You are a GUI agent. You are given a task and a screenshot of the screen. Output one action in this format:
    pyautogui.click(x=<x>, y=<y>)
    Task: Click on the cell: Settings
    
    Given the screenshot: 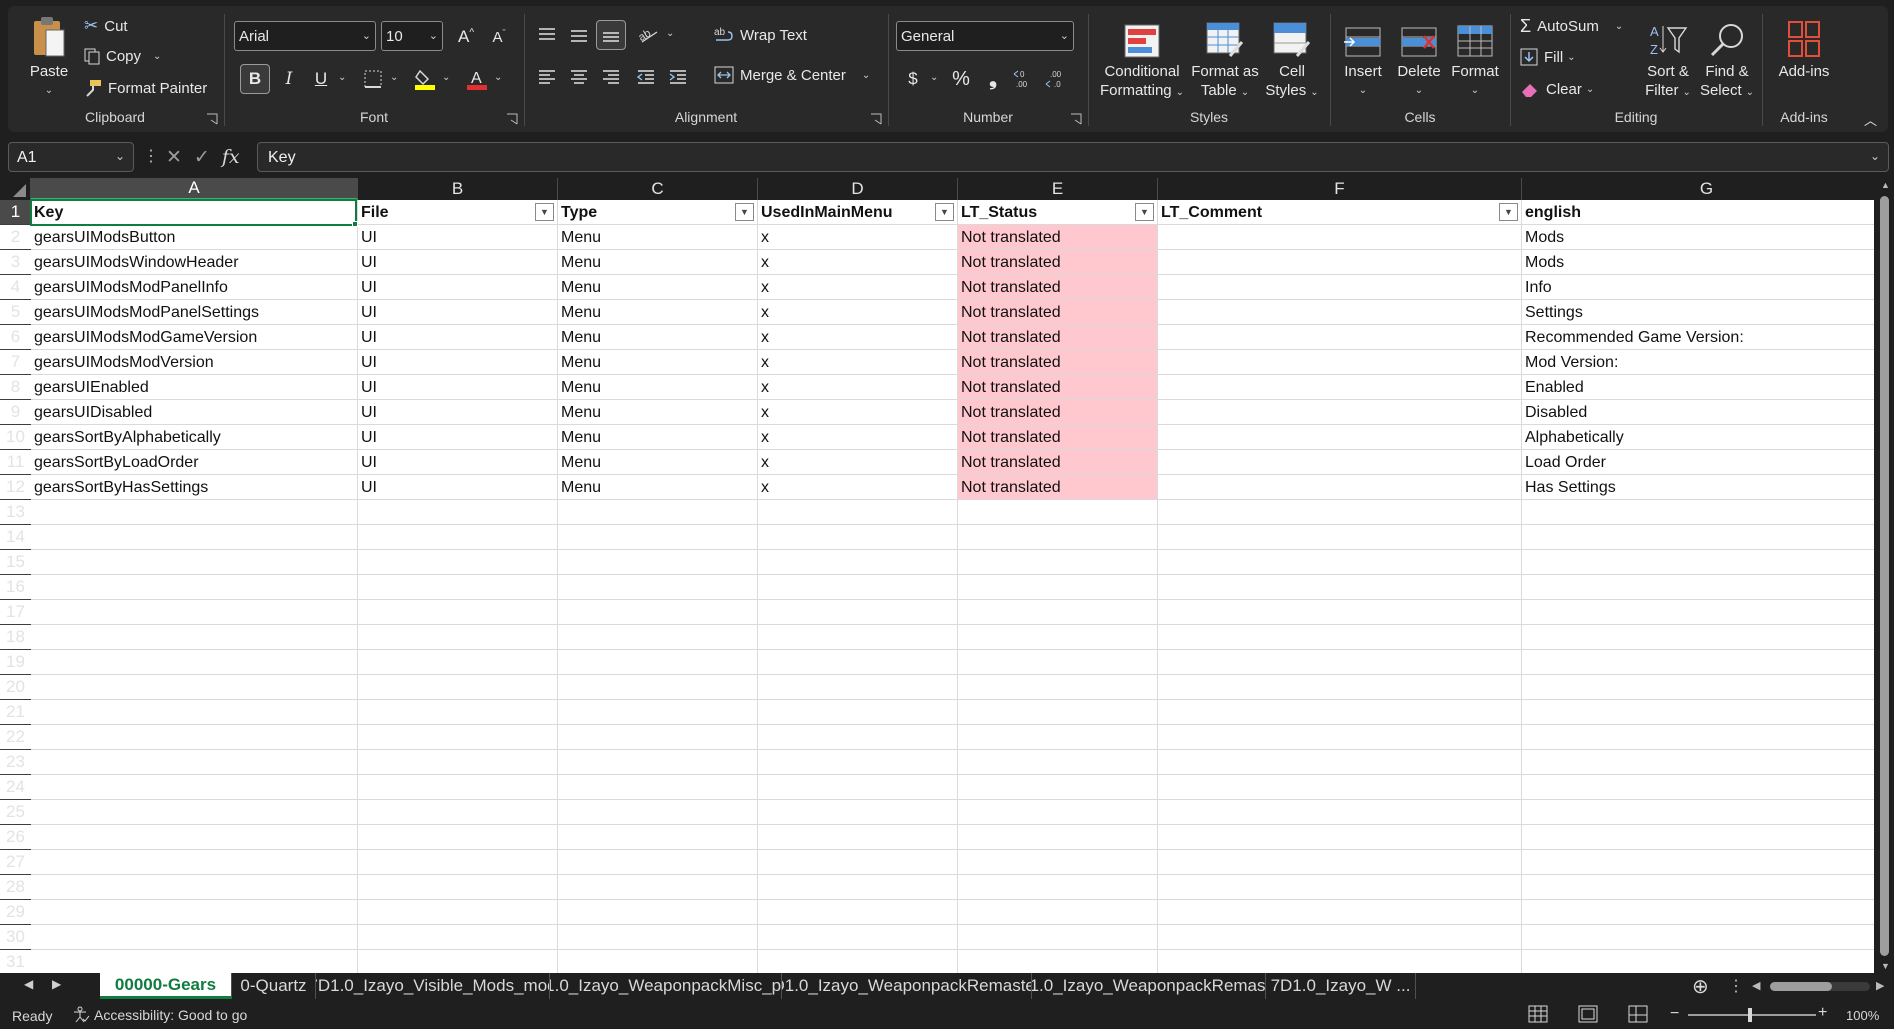 What is the action you would take?
    pyautogui.click(x=1698, y=312)
    